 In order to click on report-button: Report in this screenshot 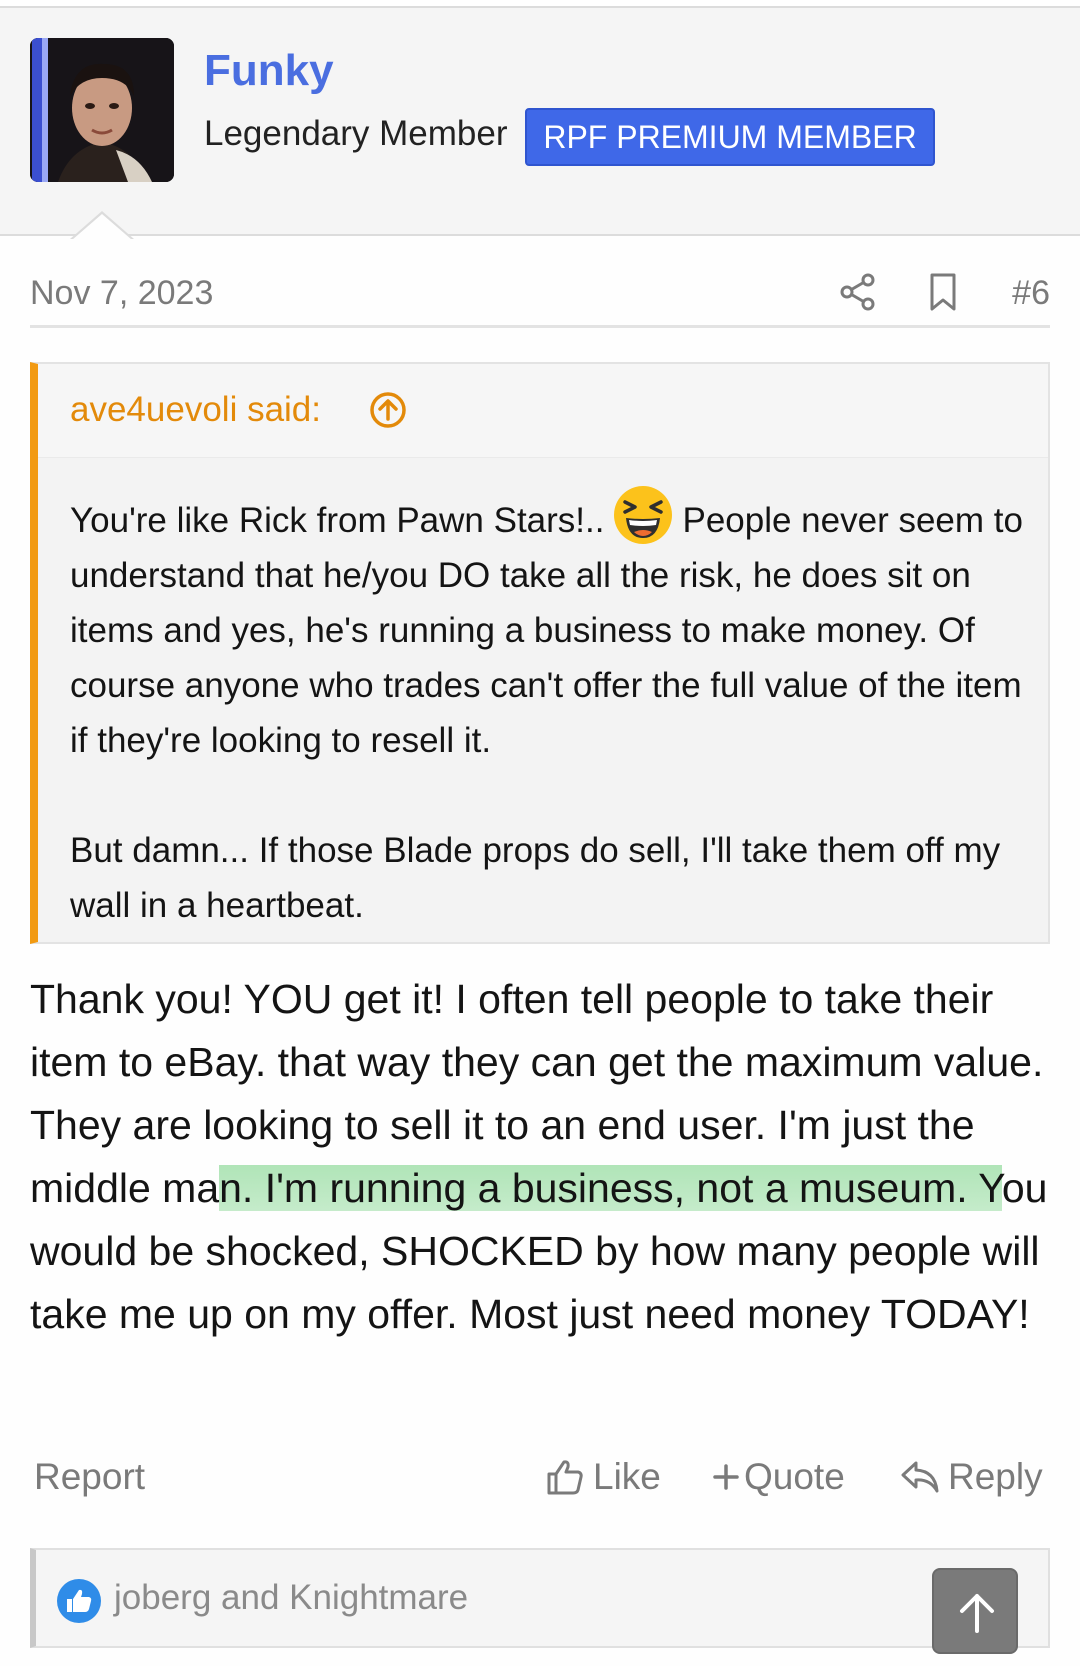, I will do `click(89, 1477)`.